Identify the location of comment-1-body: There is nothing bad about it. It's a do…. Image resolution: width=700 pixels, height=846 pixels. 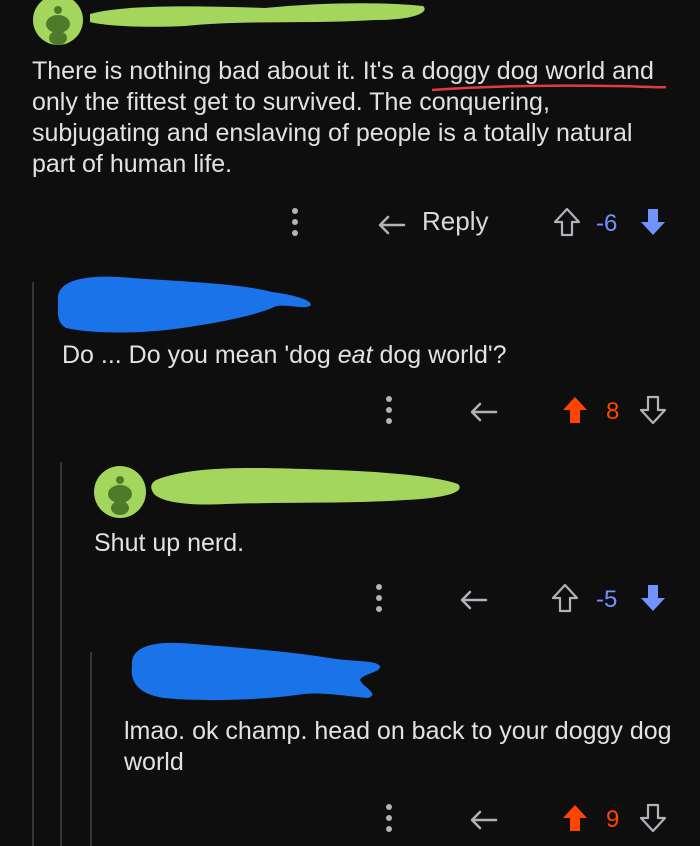
(352, 118).